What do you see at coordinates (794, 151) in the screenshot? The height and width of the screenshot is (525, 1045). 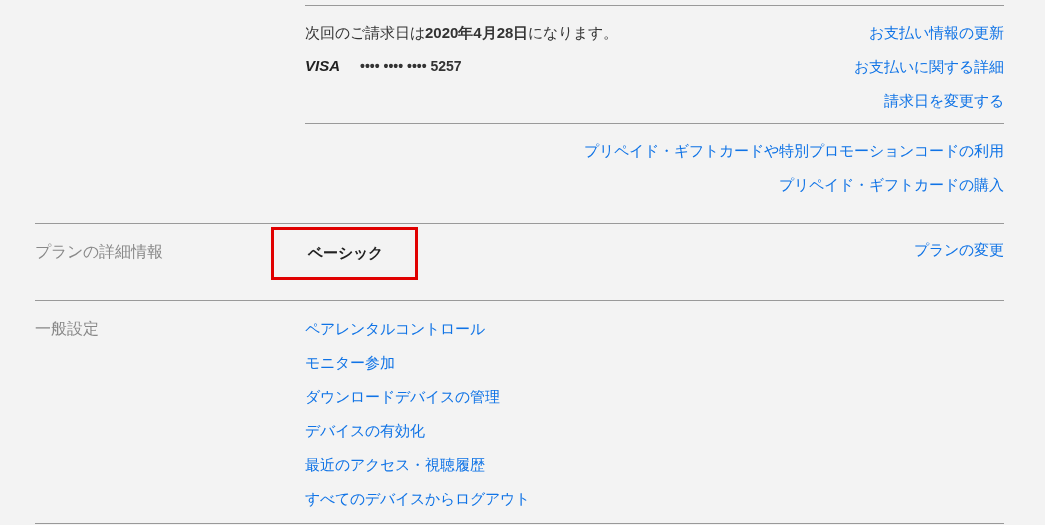 I see `gift-card-link: プリペイド・ギフトカードや特別プロモーションコードの利用` at bounding box center [794, 151].